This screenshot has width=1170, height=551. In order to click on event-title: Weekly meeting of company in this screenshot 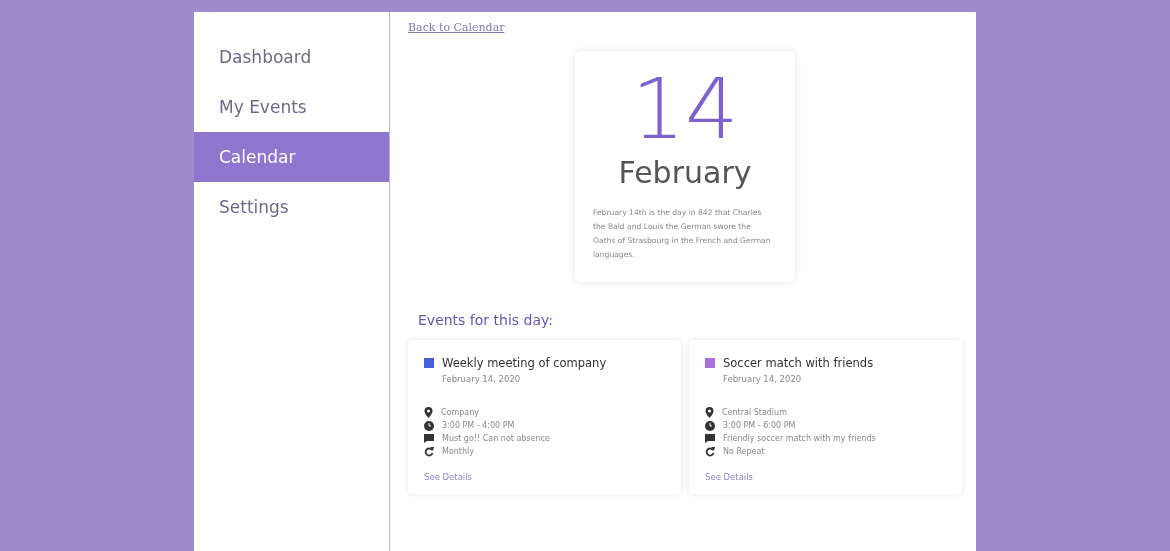, I will do `click(524, 363)`.